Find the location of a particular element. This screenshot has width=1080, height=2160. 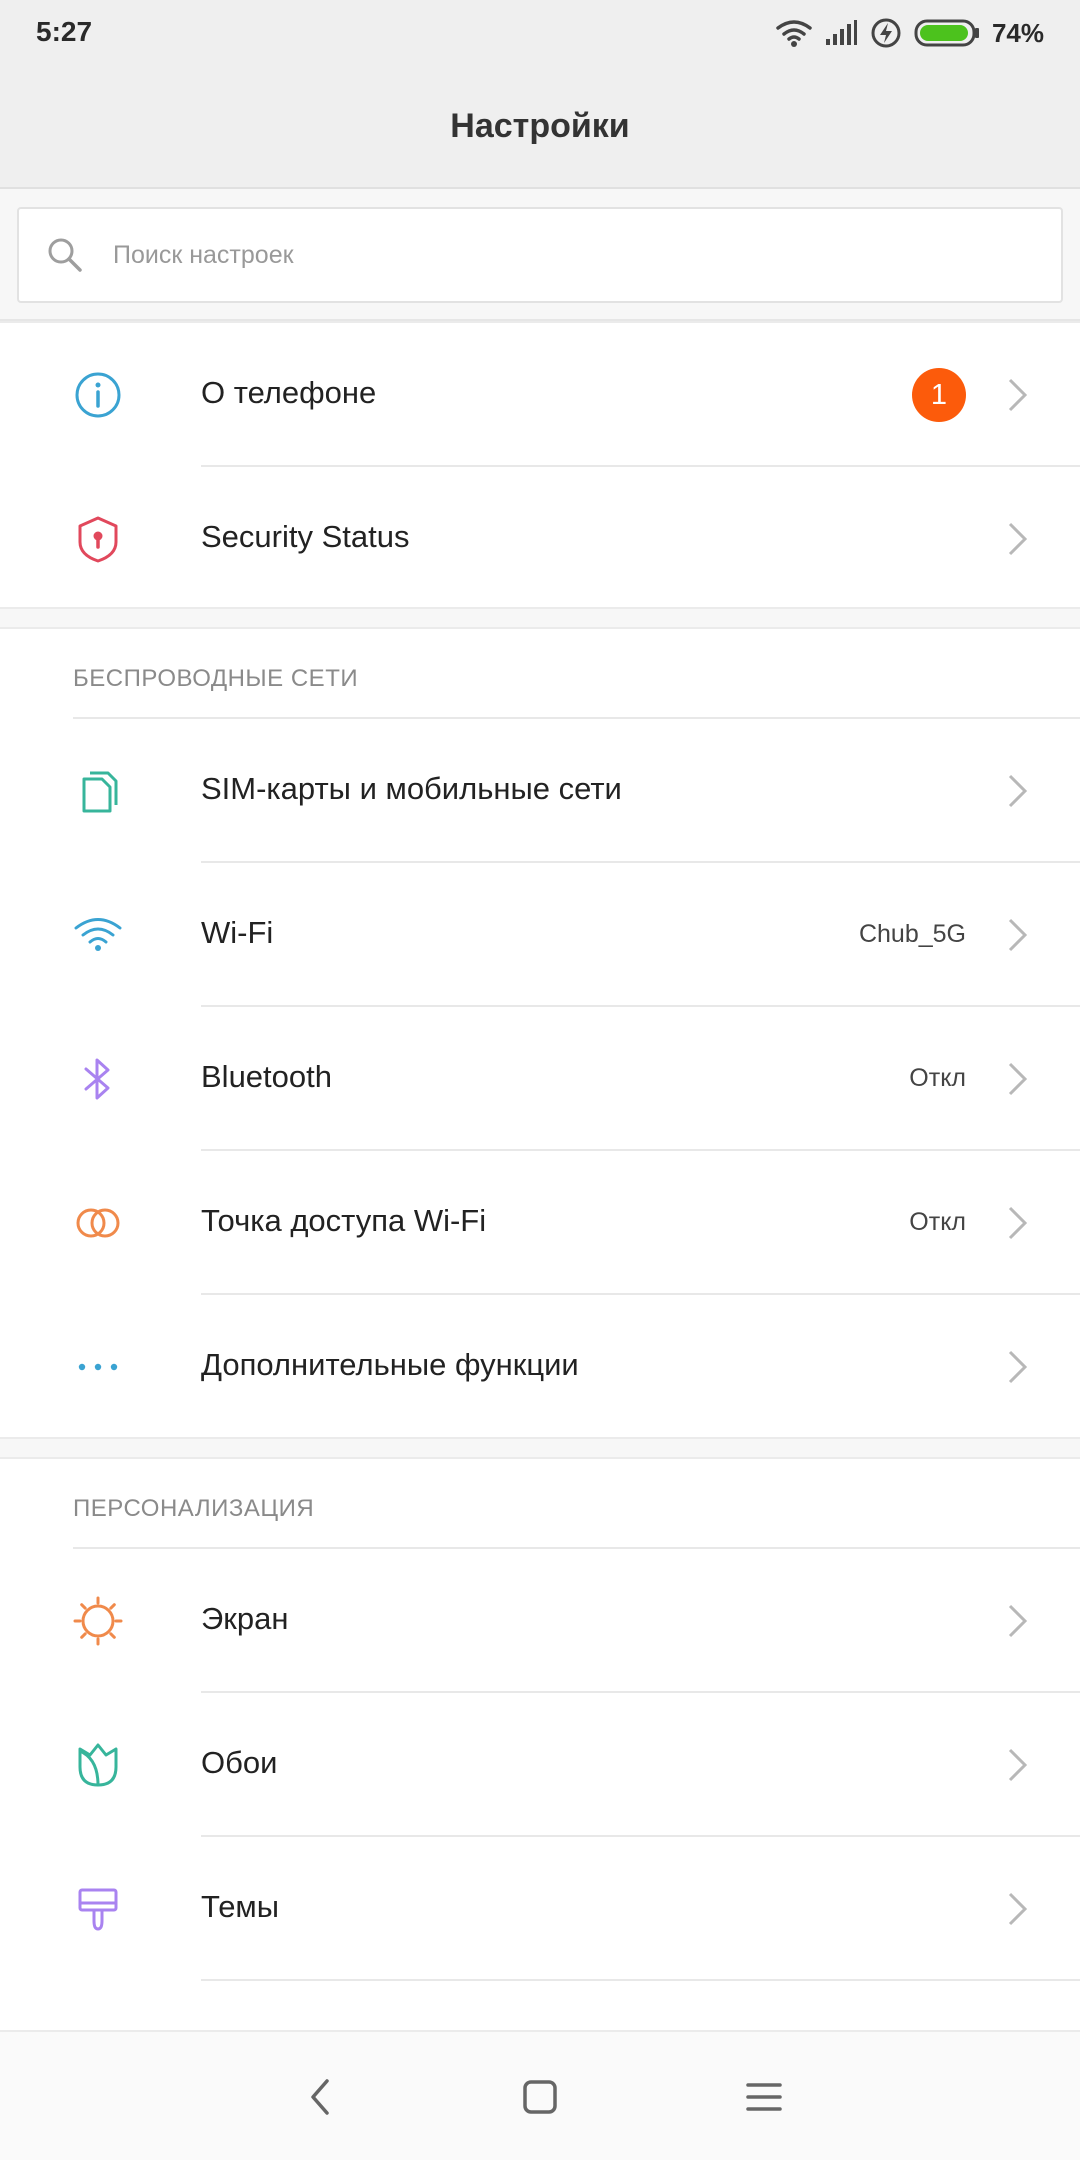

status-icons: 74% is located at coordinates (910, 33).